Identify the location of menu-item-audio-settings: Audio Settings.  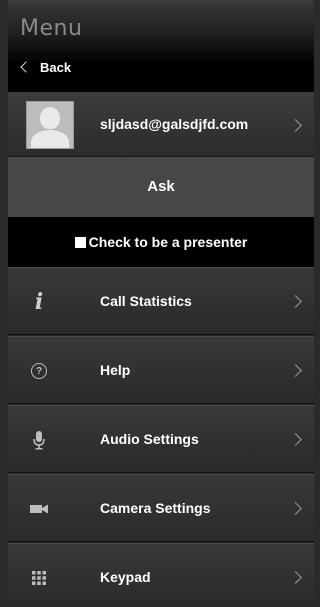
(161, 439).